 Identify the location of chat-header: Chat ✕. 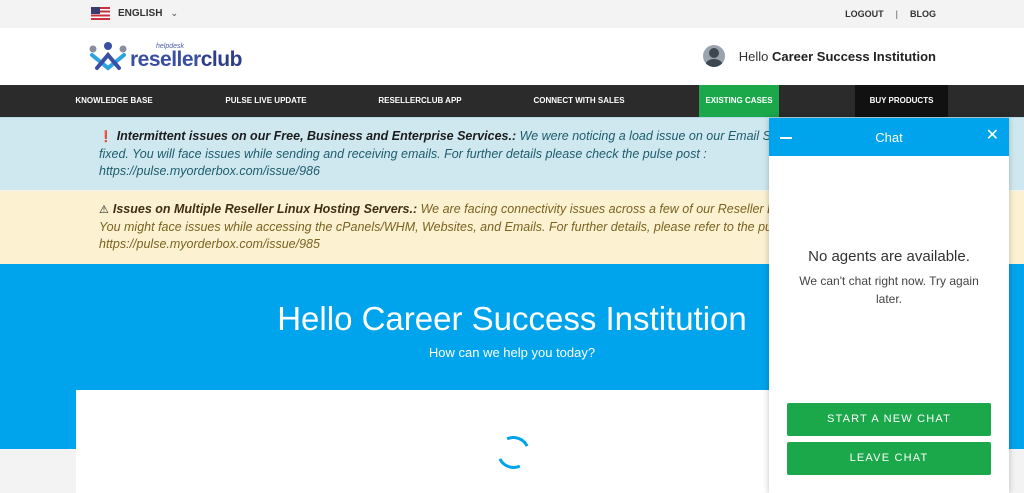
(889, 137).